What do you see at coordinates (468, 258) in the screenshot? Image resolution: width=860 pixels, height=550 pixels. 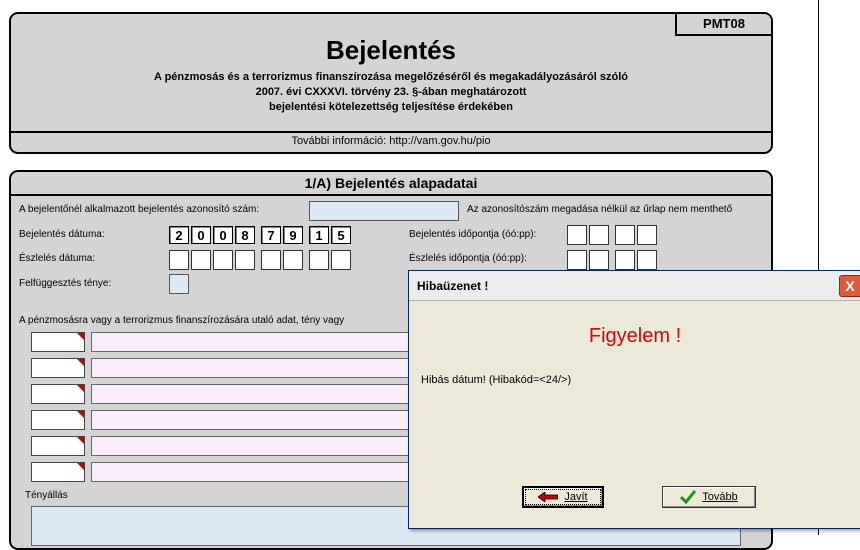 I see `detect-time-label: Észlelés időpontja (óó:pp):` at bounding box center [468, 258].